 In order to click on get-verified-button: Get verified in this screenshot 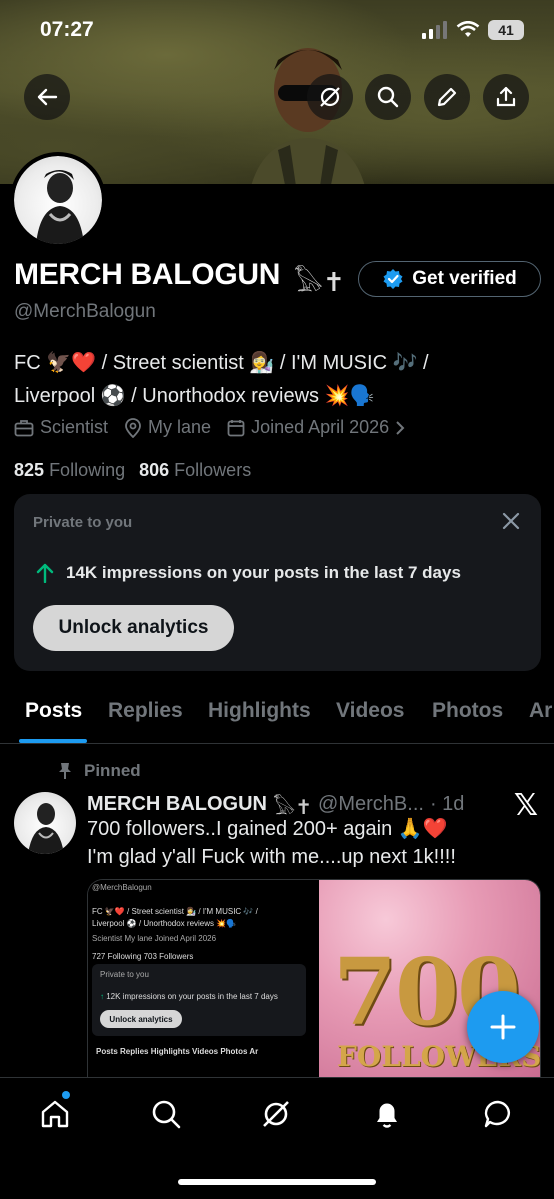, I will do `click(449, 279)`.